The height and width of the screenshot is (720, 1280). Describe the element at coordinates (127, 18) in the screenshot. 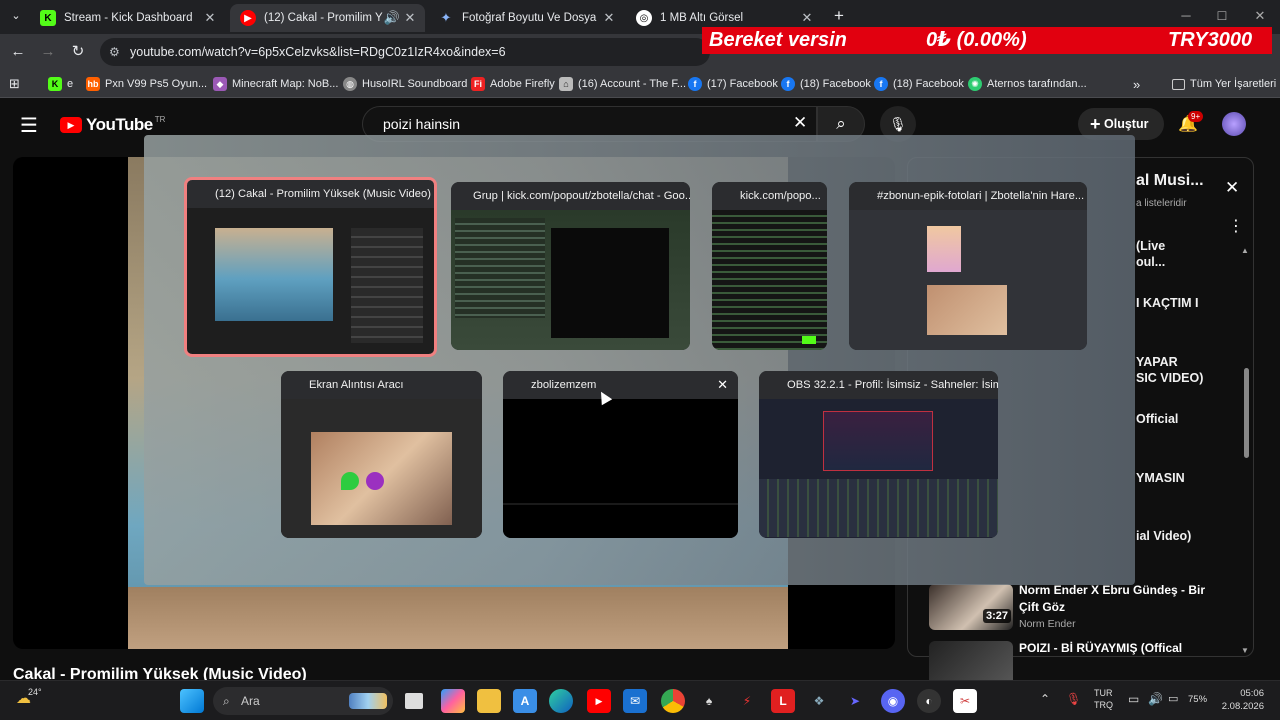

I see `tab-kick-dashboard: K Stream - Kick Dashboard ✕` at that location.